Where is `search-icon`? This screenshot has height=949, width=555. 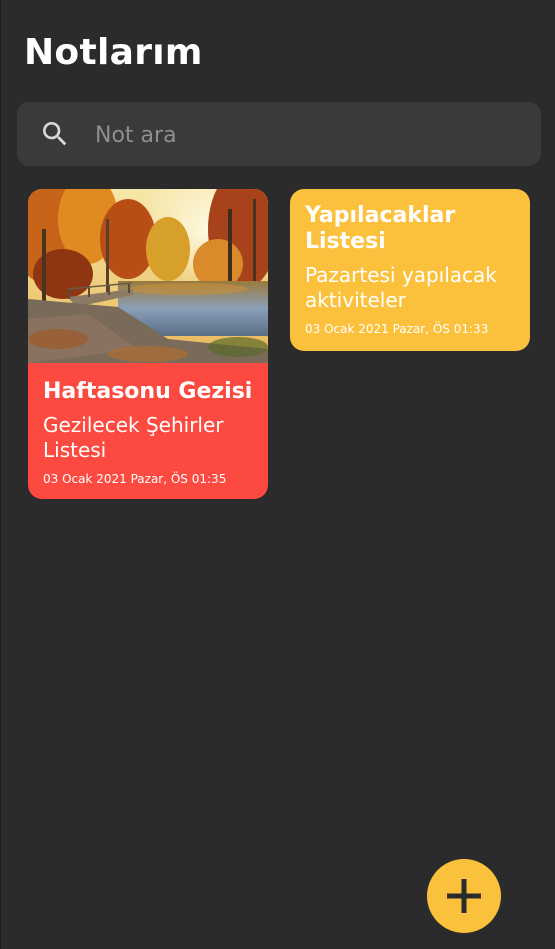 search-icon is located at coordinates (55, 134).